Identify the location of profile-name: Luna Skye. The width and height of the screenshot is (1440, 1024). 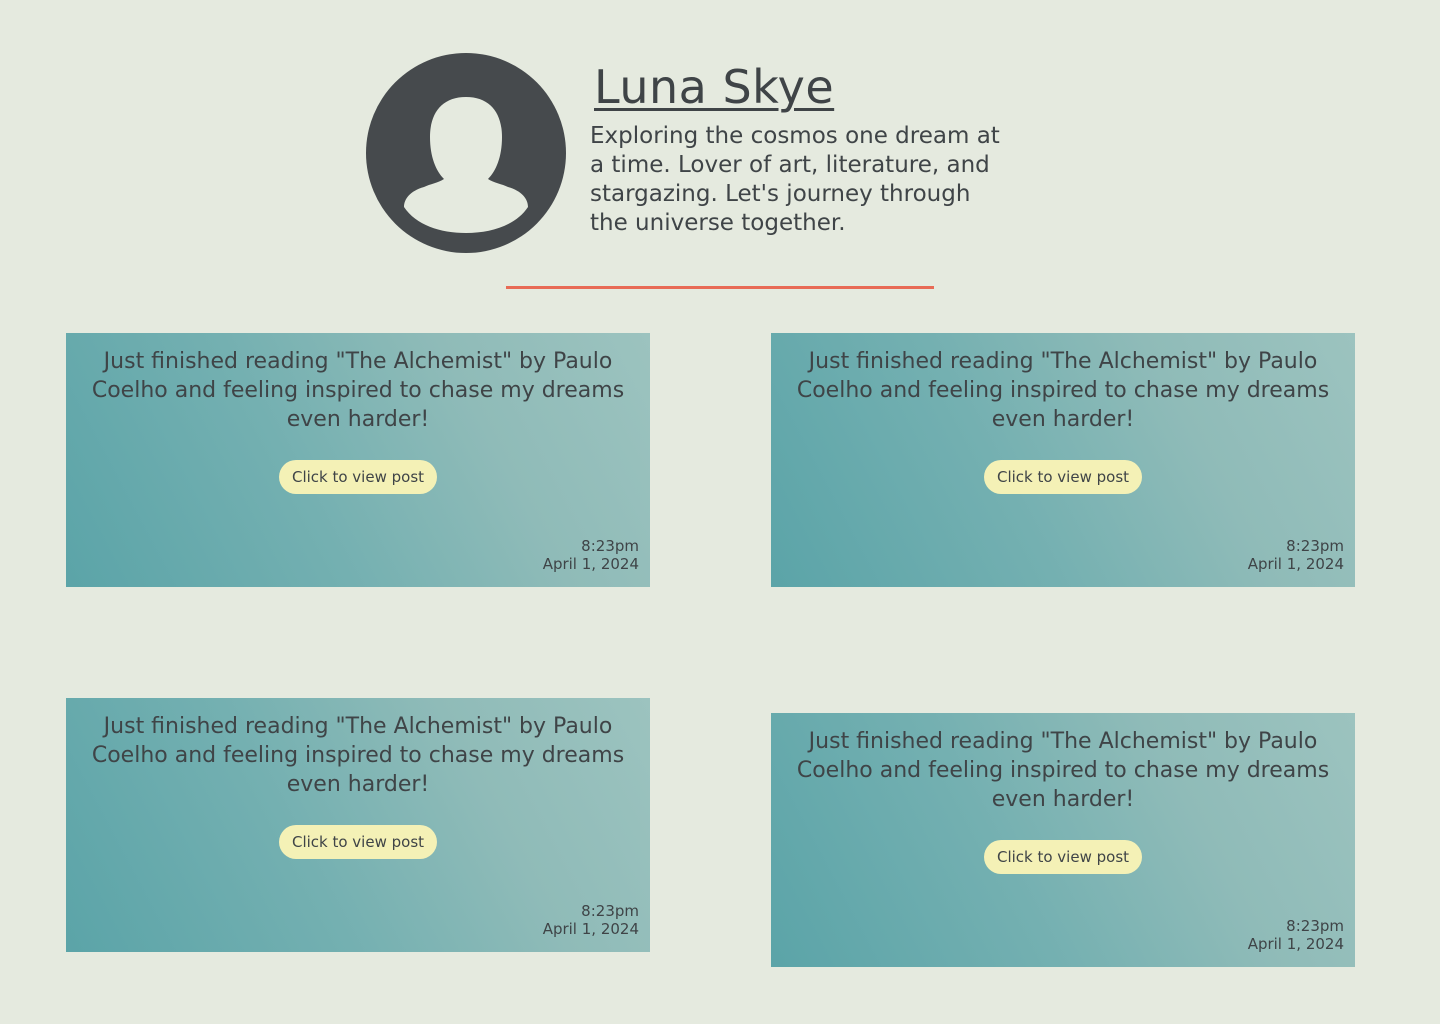
(714, 87).